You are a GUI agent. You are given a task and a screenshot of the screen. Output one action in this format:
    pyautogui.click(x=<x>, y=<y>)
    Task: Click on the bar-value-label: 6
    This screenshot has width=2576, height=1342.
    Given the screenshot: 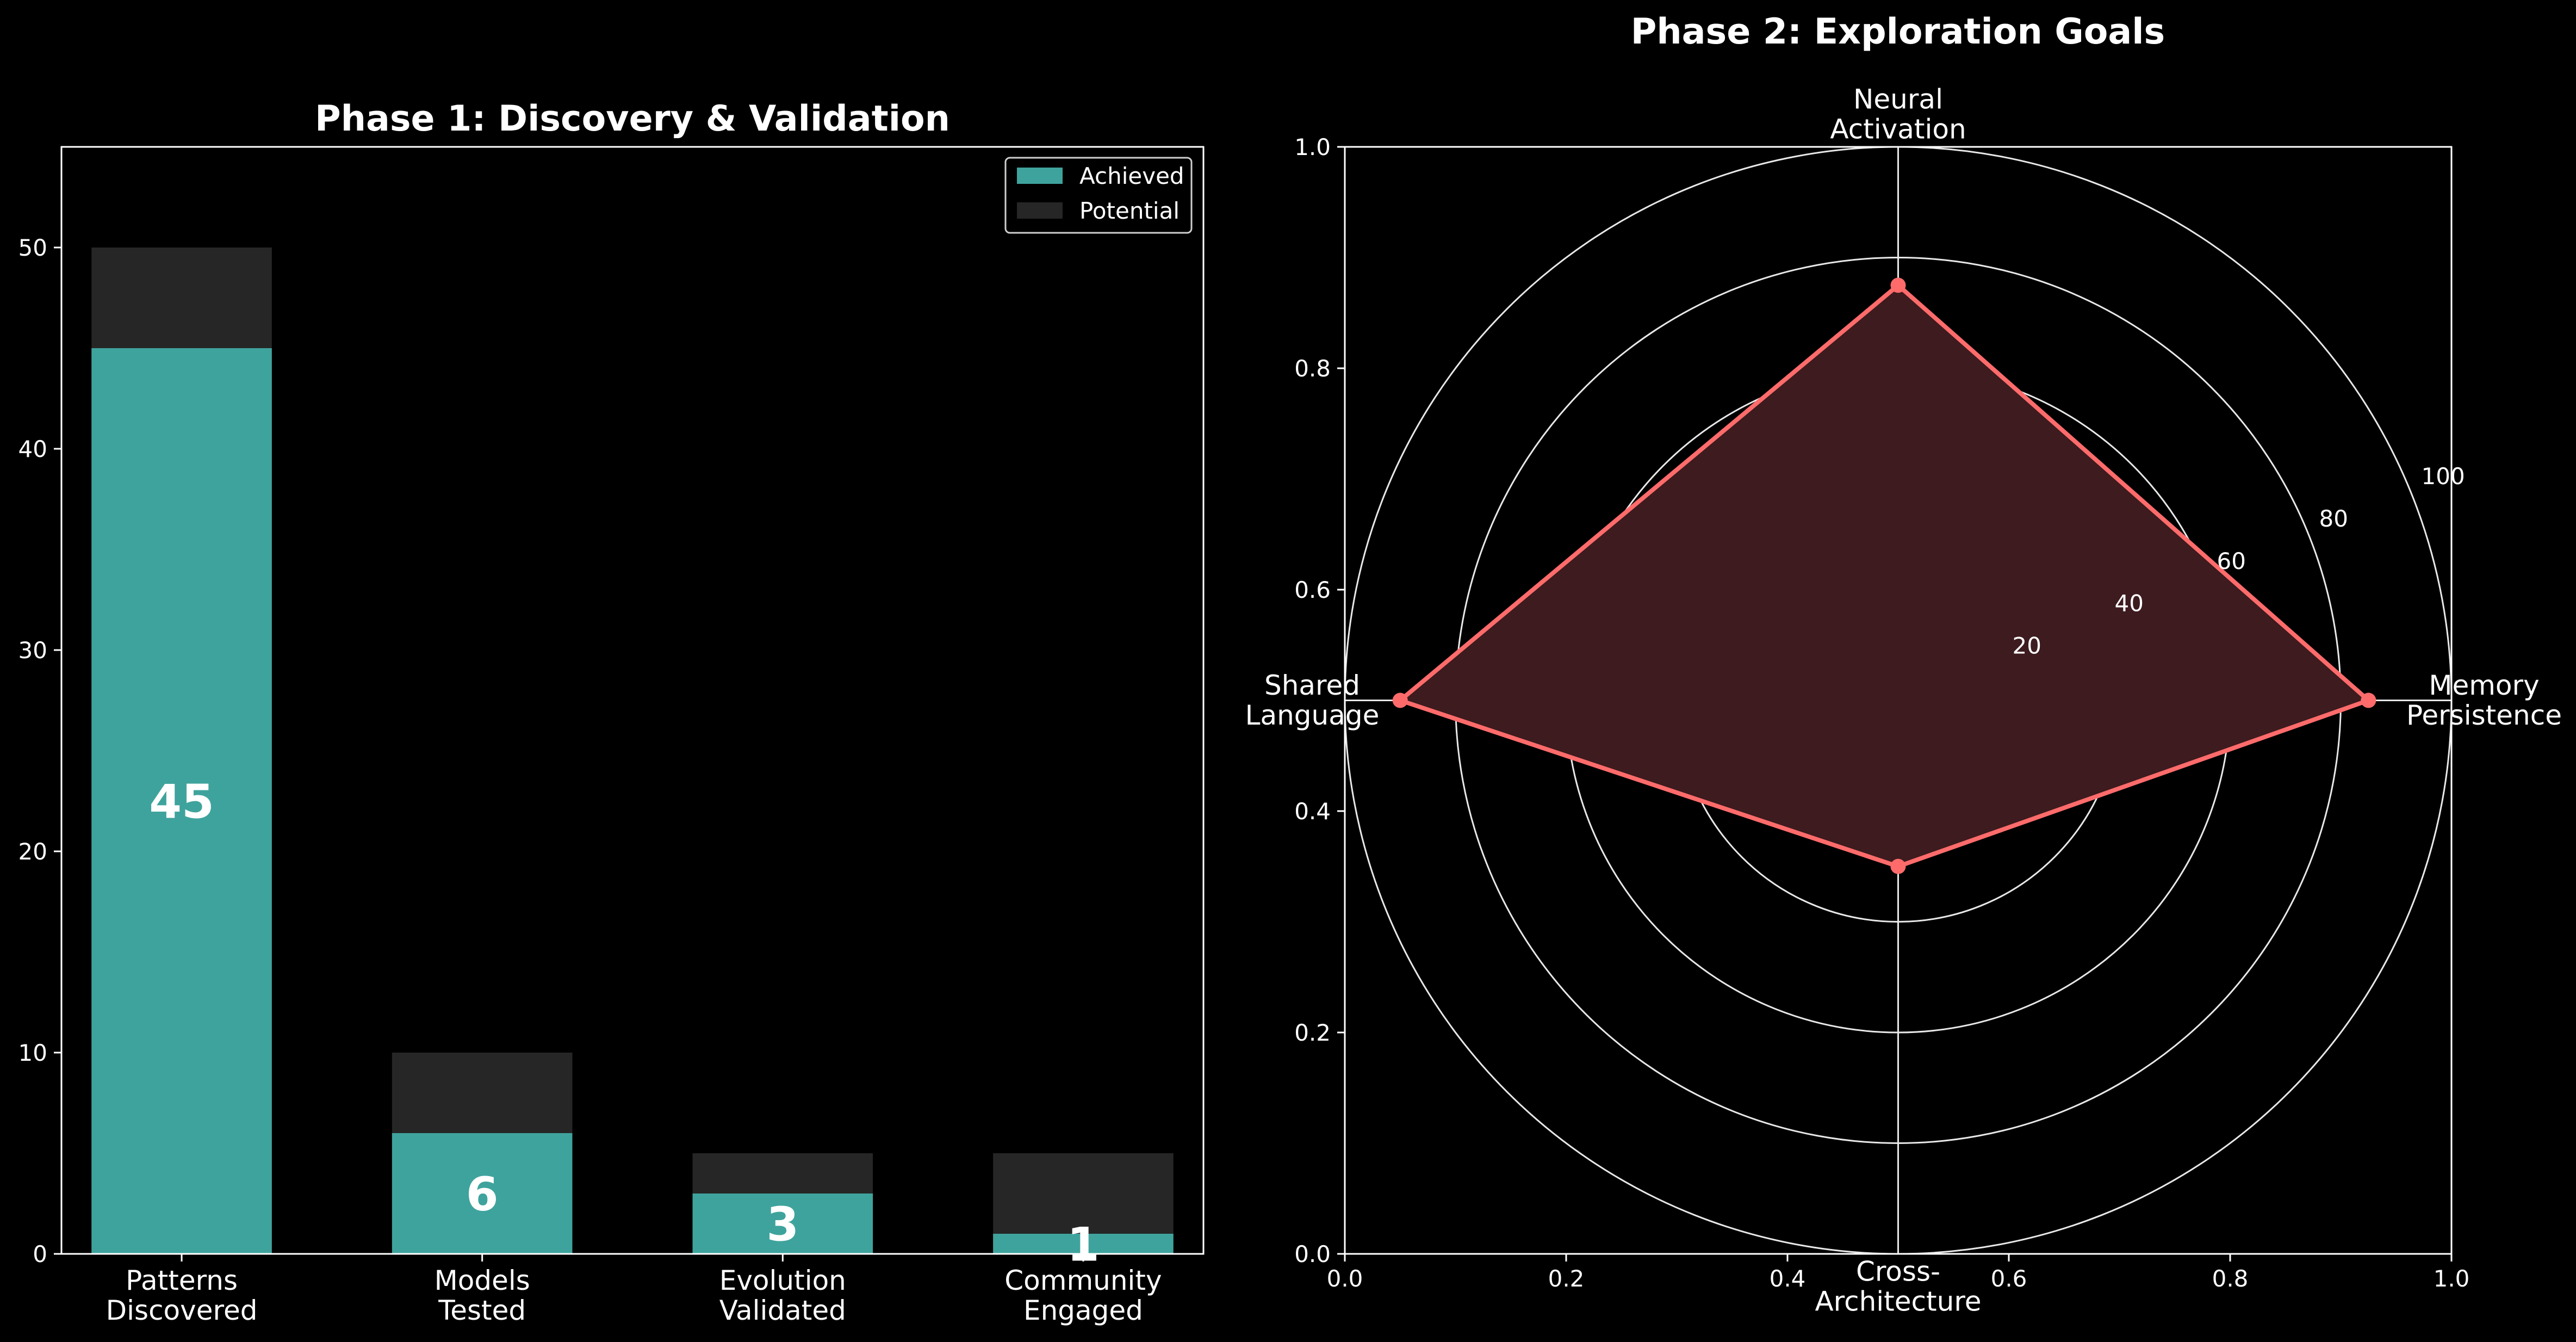 What is the action you would take?
    pyautogui.click(x=483, y=1194)
    